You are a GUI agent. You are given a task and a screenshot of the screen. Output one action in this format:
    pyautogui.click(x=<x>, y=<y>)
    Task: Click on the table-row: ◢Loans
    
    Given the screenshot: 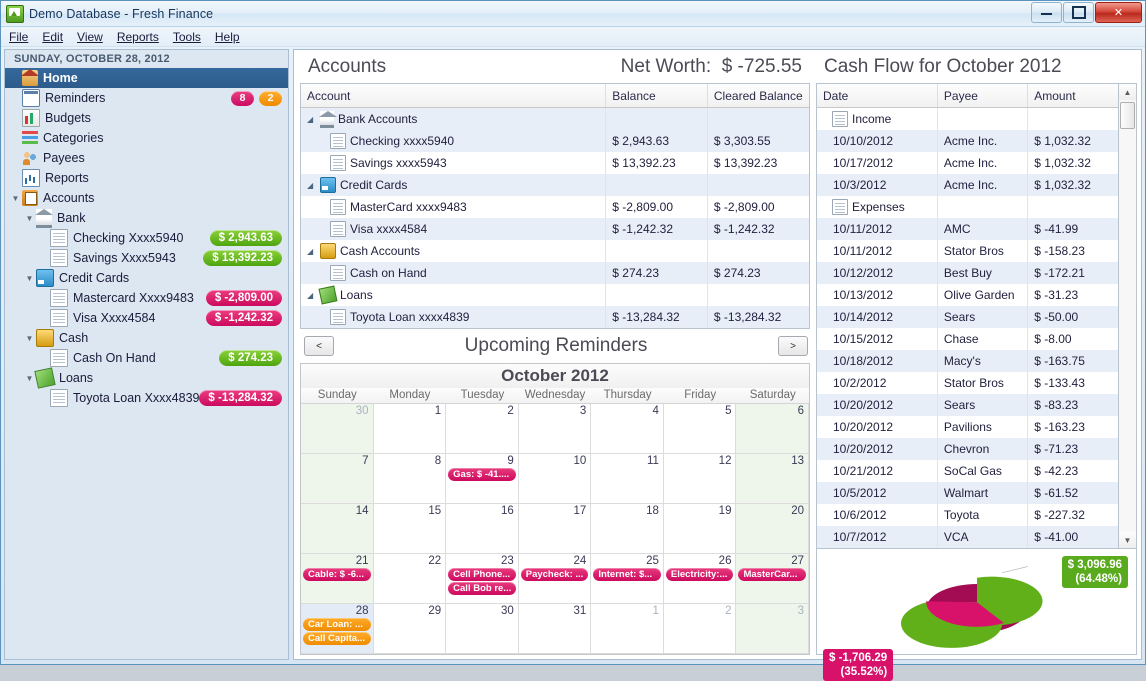 What is the action you would take?
    pyautogui.click(x=555, y=295)
    